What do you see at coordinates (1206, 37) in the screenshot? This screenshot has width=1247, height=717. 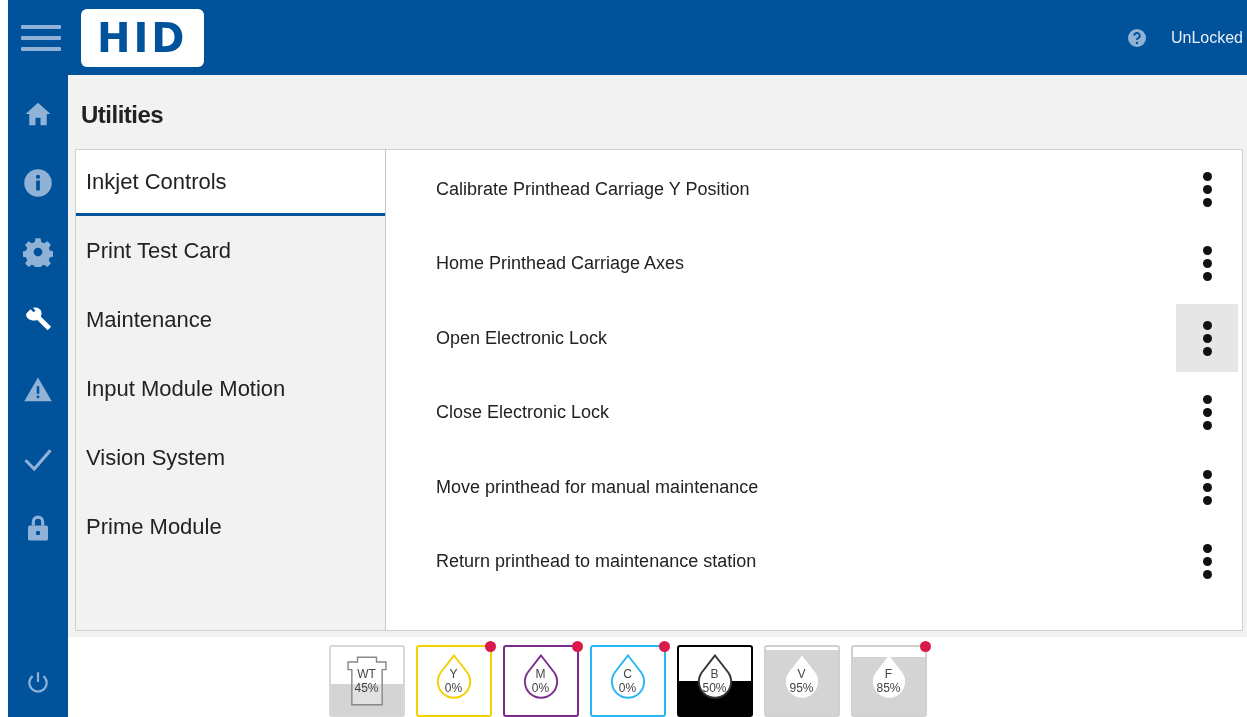 I see `lock-status: UnLocked` at bounding box center [1206, 37].